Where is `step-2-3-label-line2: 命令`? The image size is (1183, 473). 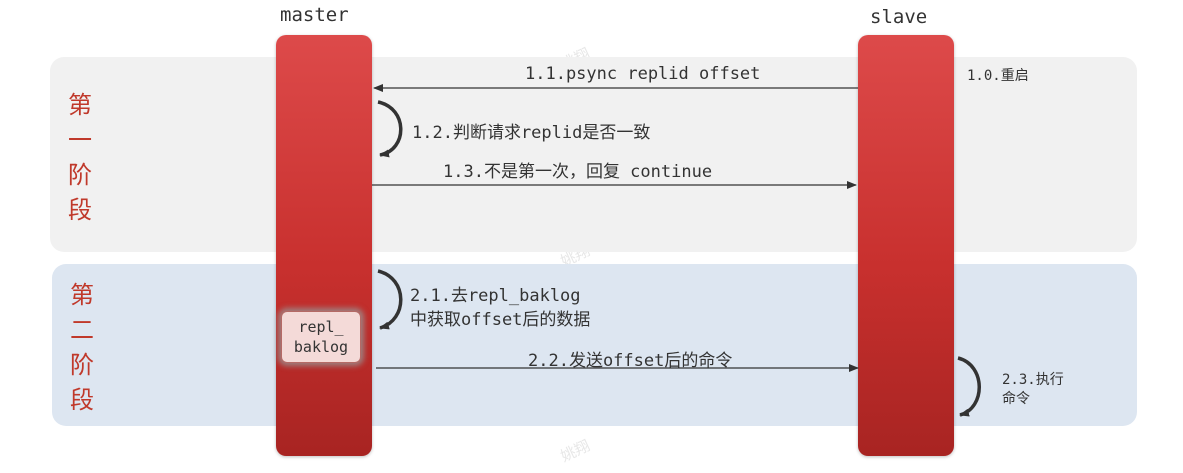 step-2-3-label-line2: 命令 is located at coordinates (1016, 399).